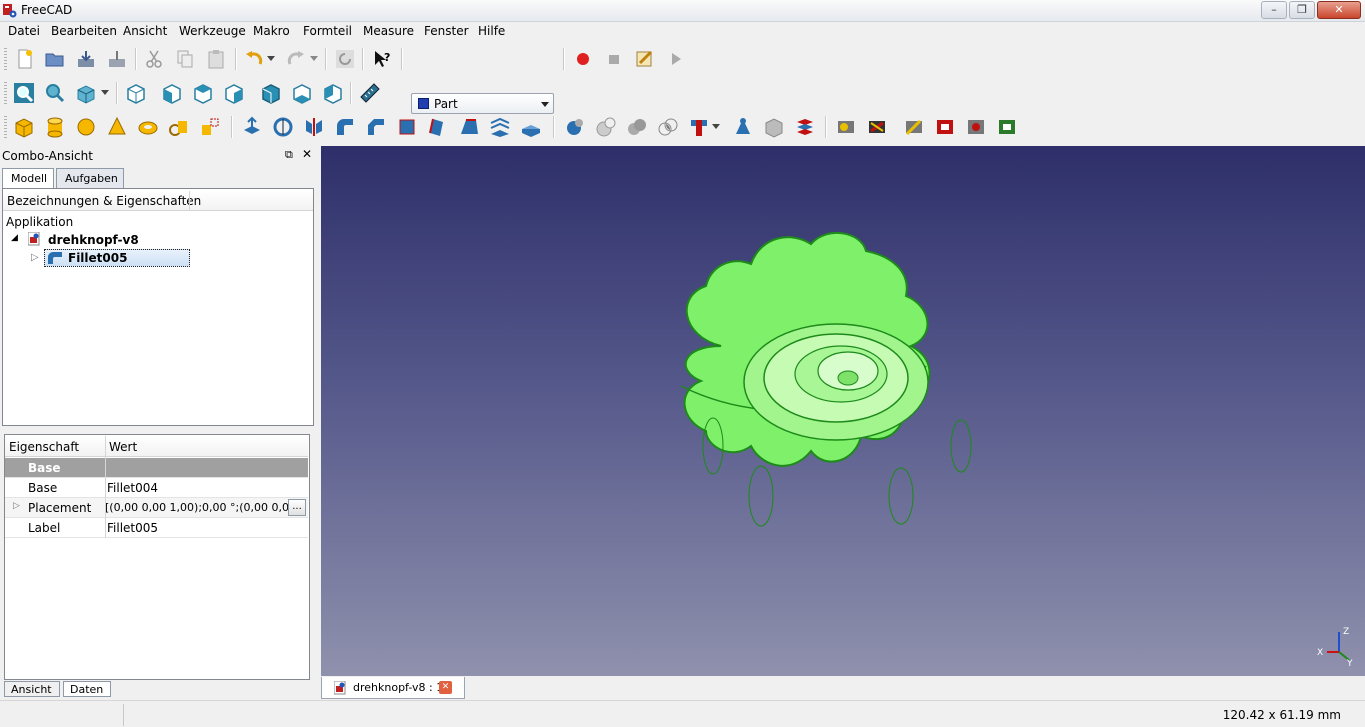 The height and width of the screenshot is (727, 1365). Describe the element at coordinates (307, 154) in the screenshot. I see `close-panel-icon: ✕` at that location.